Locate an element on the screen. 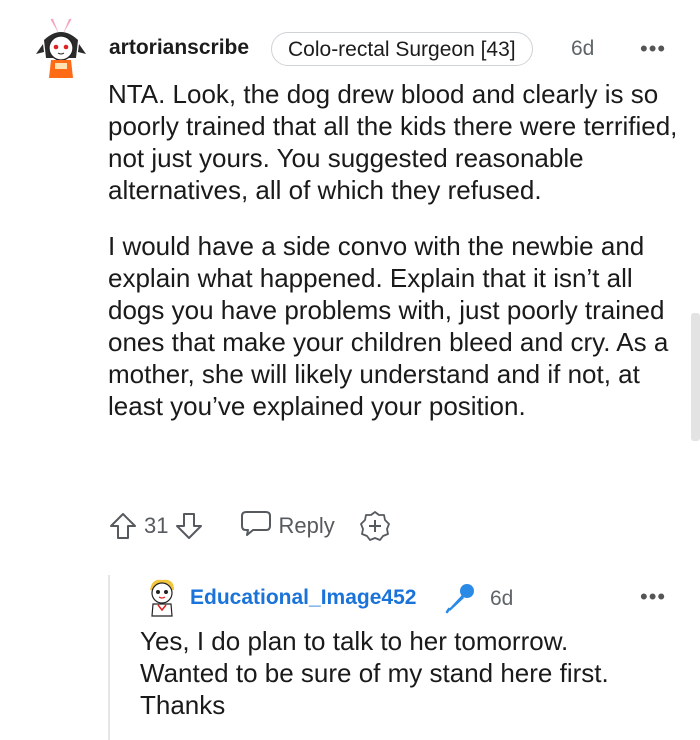 The height and width of the screenshot is (740, 700). comment-action-bar: 31 Reply is located at coordinates (249, 526).